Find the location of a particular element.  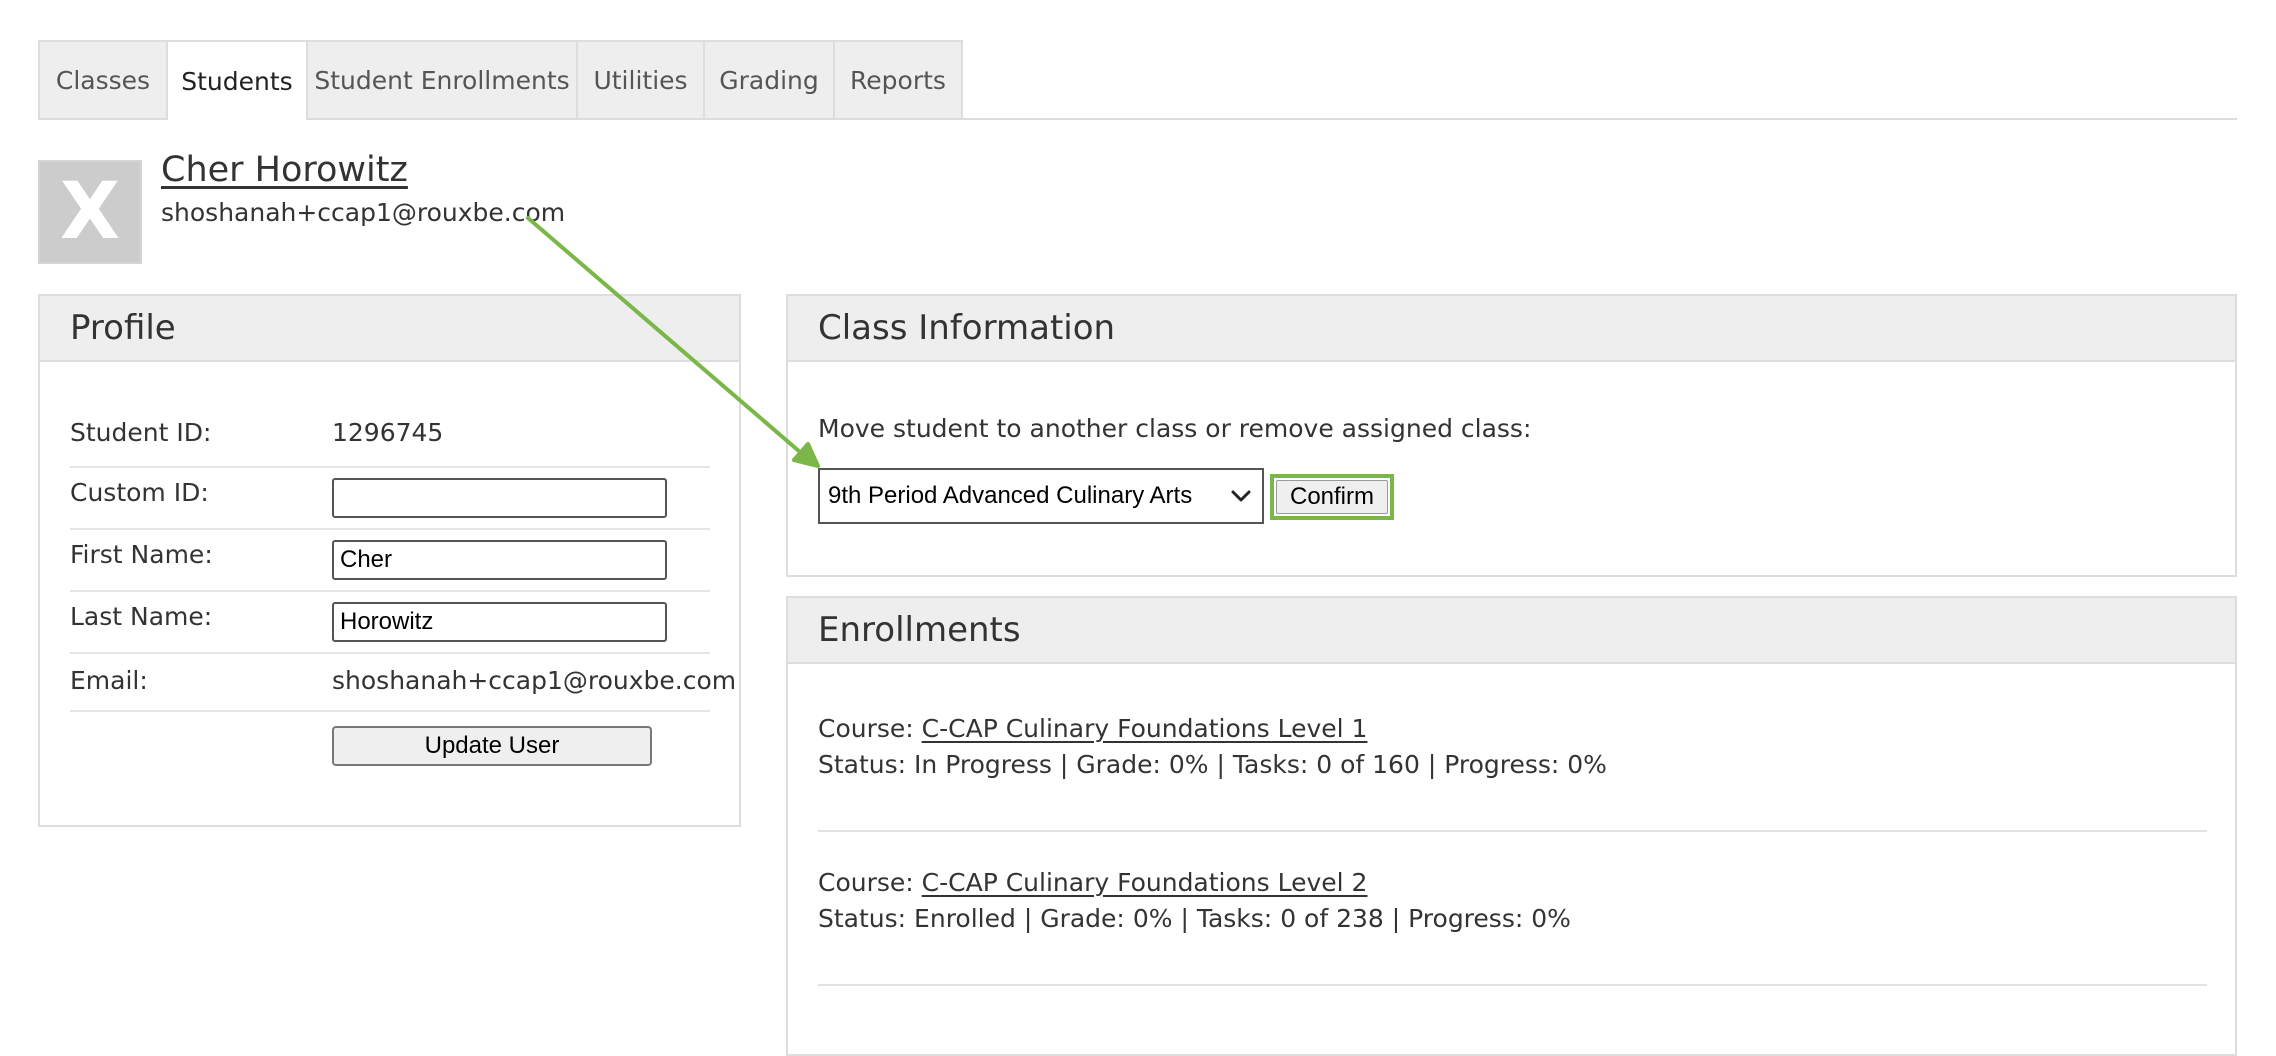

student-id-label: Student ID: is located at coordinates (141, 432).